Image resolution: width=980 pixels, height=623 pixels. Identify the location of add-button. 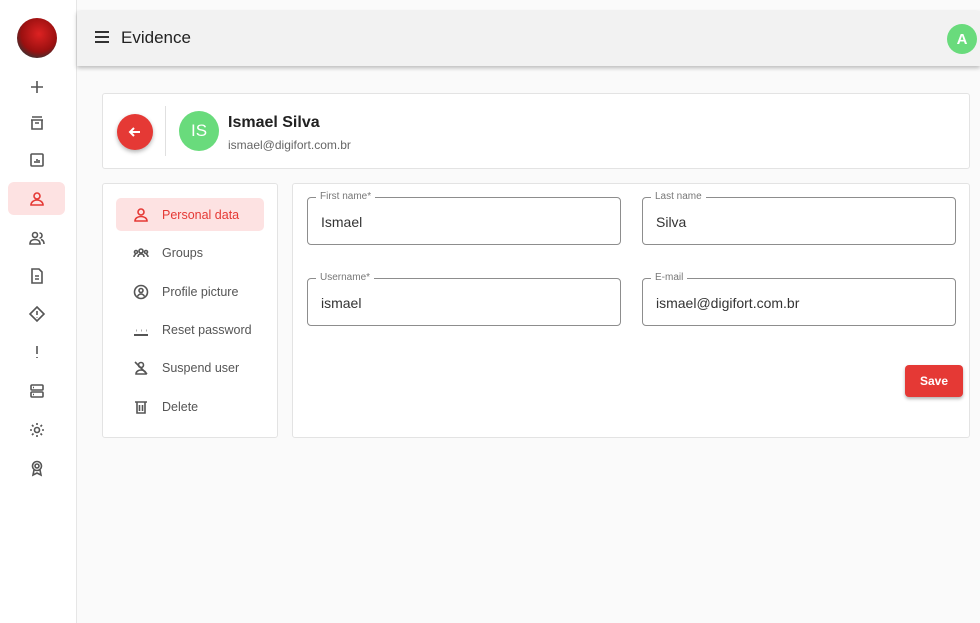
(36, 86).